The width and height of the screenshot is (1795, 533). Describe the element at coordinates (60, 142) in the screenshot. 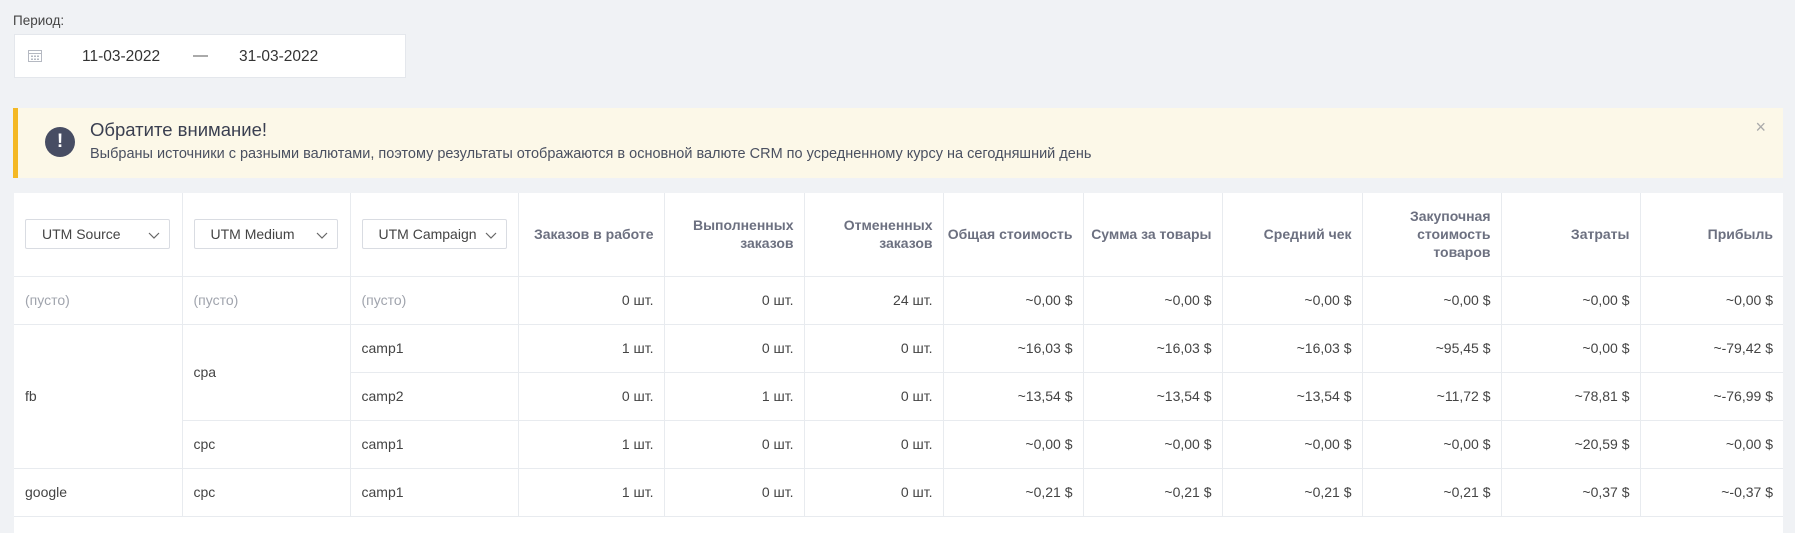

I see `exclamation-icon: !` at that location.